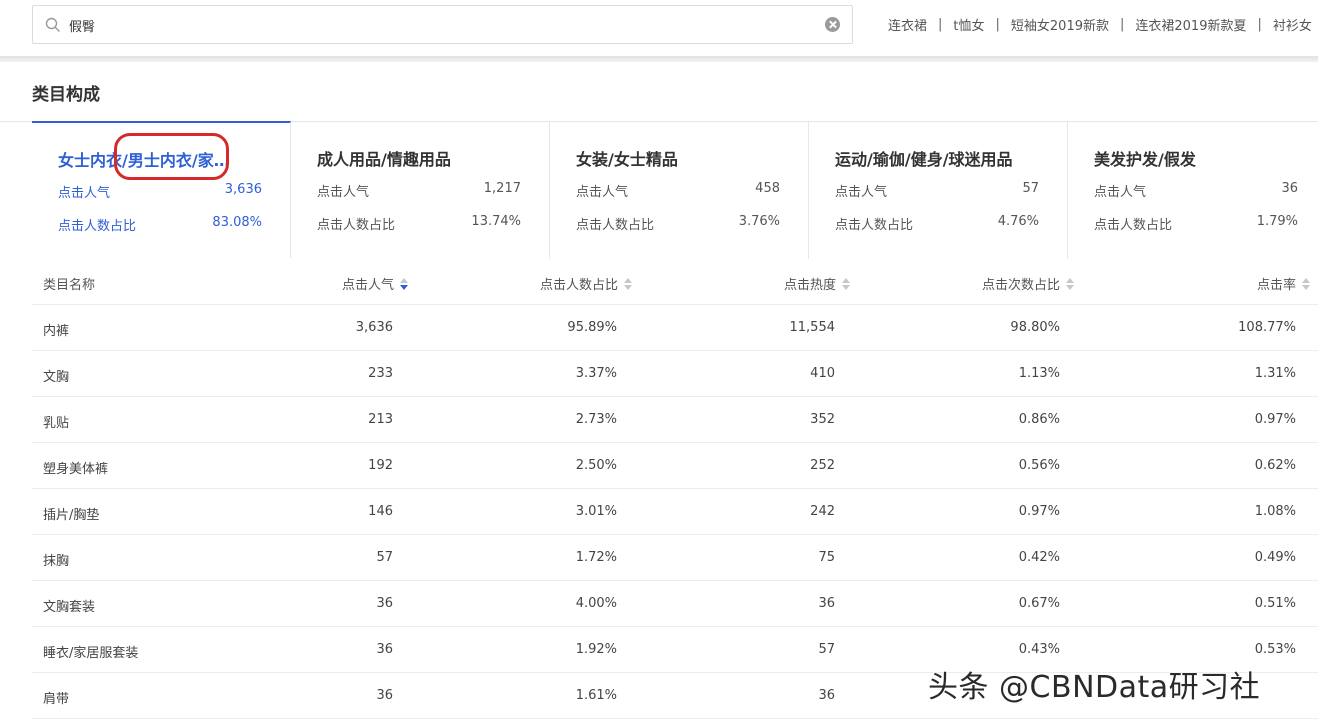 Image resolution: width=1318 pixels, height=720 pixels. Describe the element at coordinates (1275, 557) in the screenshot. I see `cell-click-rate: 0.49%` at that location.